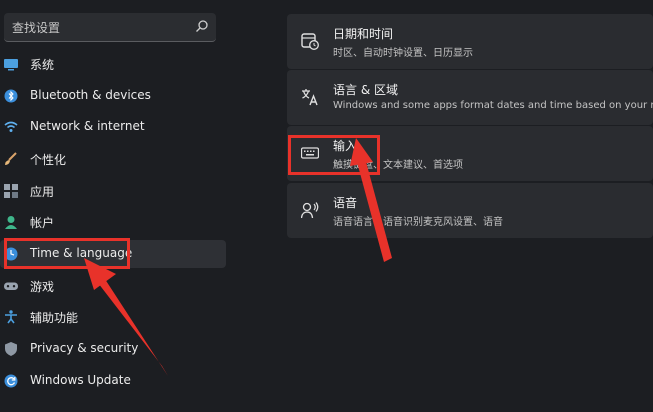 This screenshot has width=653, height=412. Describe the element at coordinates (80, 380) in the screenshot. I see `sidebar-item-label: Windows Update` at that location.